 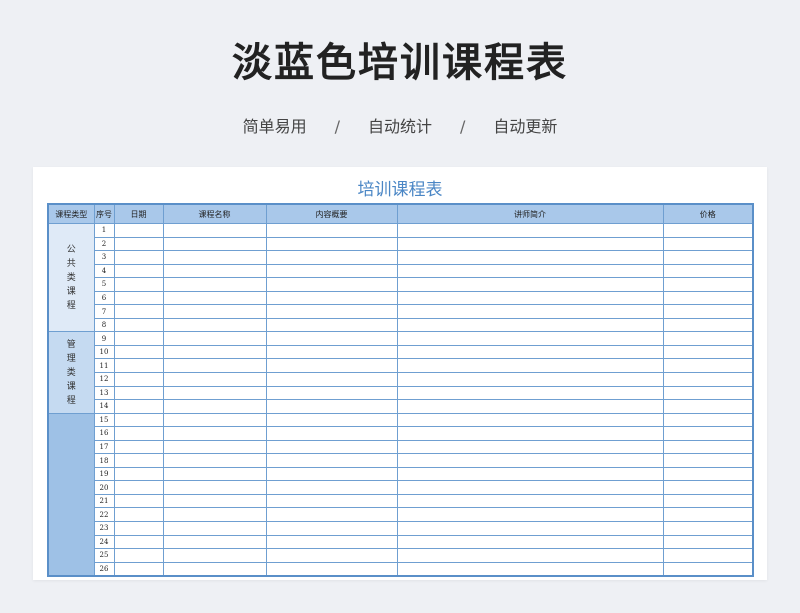 What do you see at coordinates (104, 298) in the screenshot?
I see `row-index-cell: 6` at bounding box center [104, 298].